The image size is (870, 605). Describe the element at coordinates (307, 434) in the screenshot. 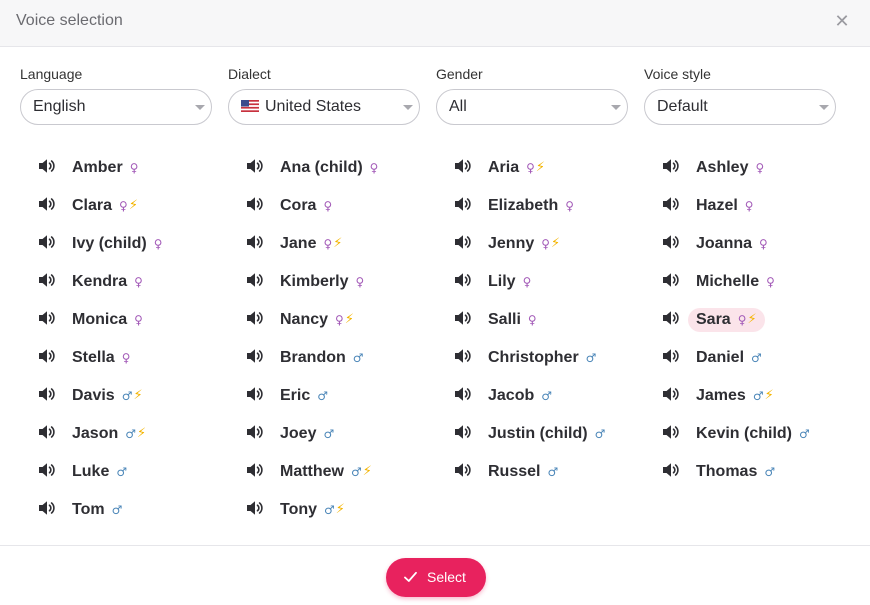

I see `voice-label: Joey ♂` at that location.